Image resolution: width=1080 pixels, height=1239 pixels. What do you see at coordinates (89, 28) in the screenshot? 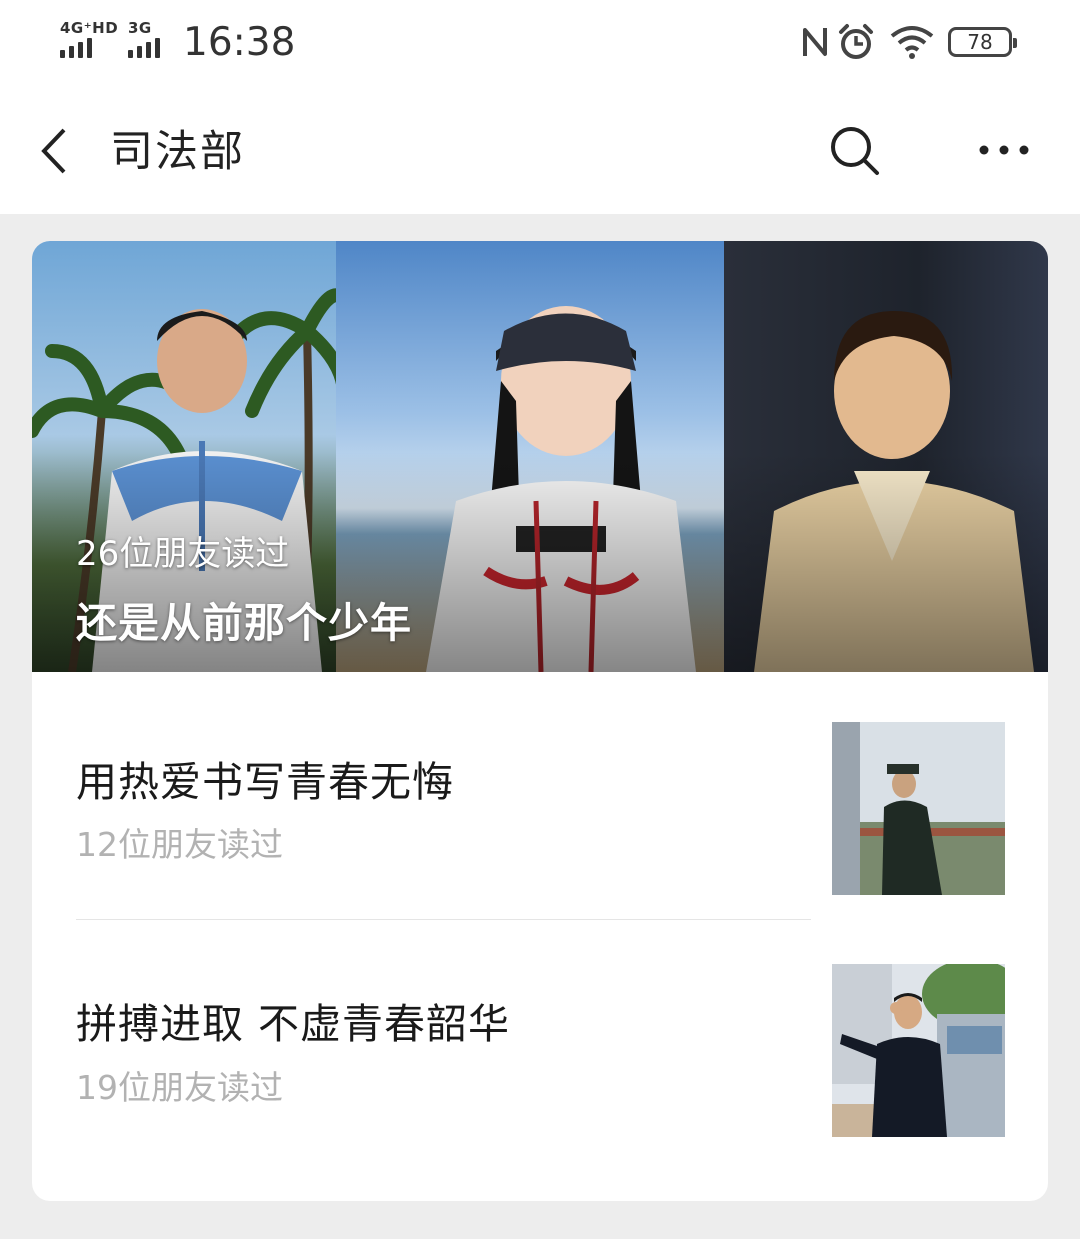
I see `network-label-4g: 4G⁺HD` at bounding box center [89, 28].